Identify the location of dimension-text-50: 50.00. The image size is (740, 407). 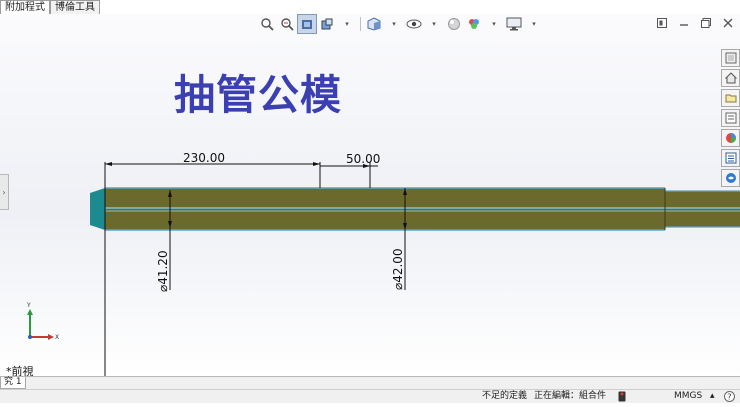
(363, 159).